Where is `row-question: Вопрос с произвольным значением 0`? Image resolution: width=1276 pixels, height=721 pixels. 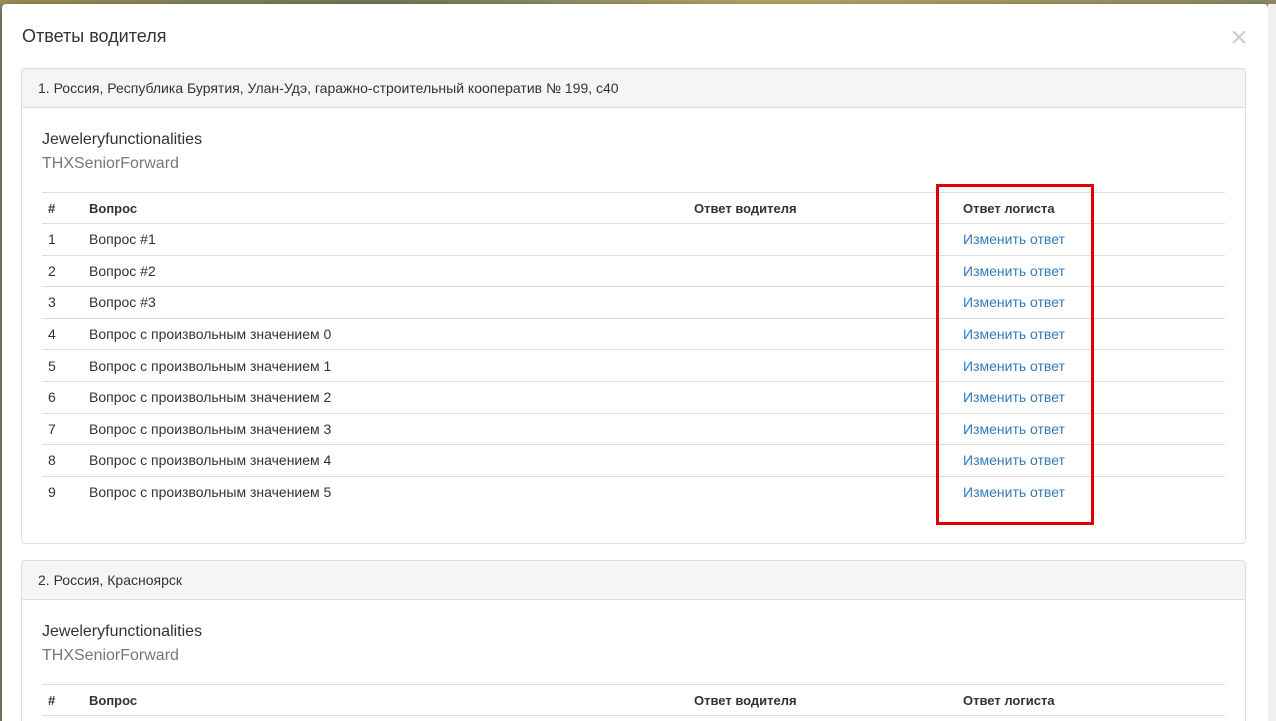
row-question: Вопрос с произвольным значением 0 is located at coordinates (385, 333).